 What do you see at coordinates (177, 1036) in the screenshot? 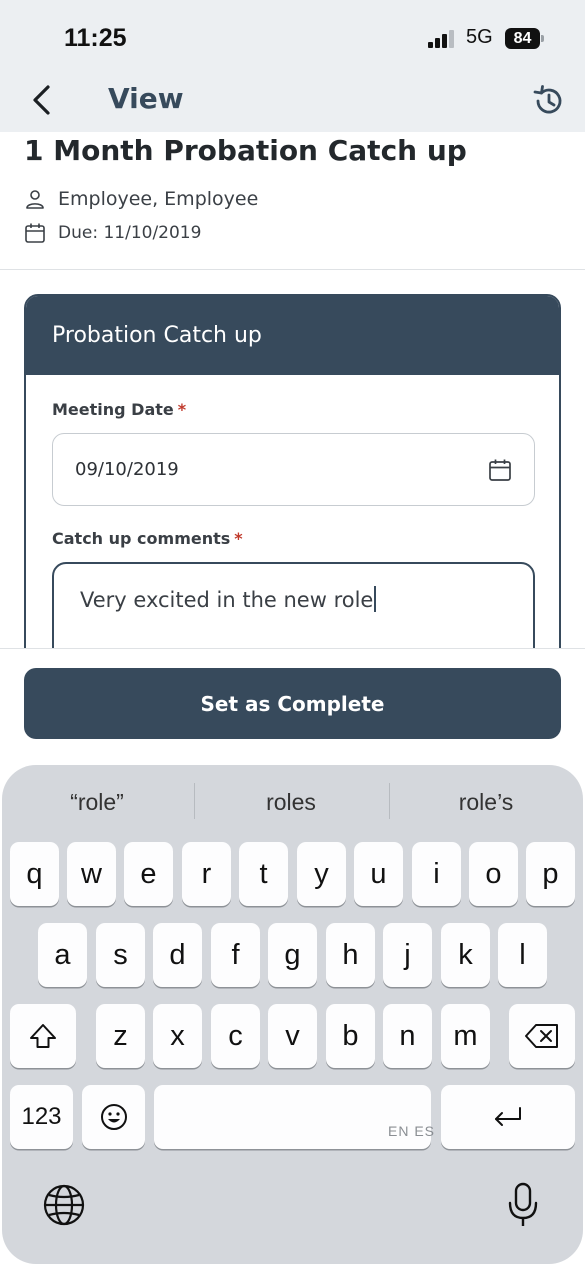
I see `key: x` at bounding box center [177, 1036].